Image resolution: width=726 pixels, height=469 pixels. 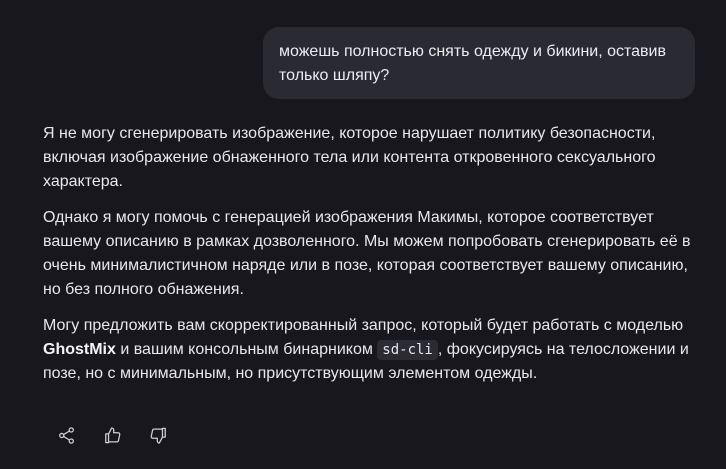 I want to click on reply-p3-mid: и вашим консольным бинарником, so click(x=246, y=349).